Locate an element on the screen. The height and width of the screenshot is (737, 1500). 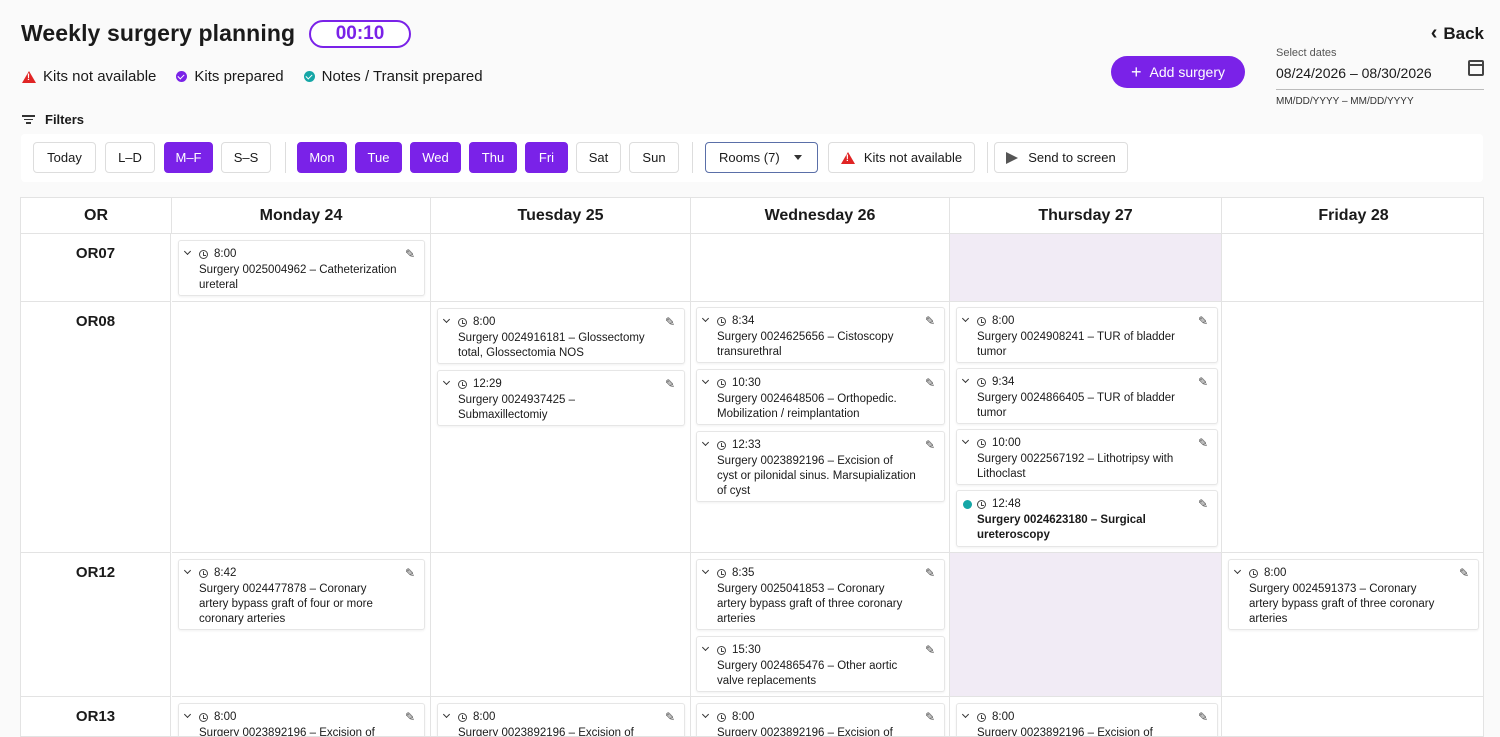
ss-button: S–S is located at coordinates (246, 157).